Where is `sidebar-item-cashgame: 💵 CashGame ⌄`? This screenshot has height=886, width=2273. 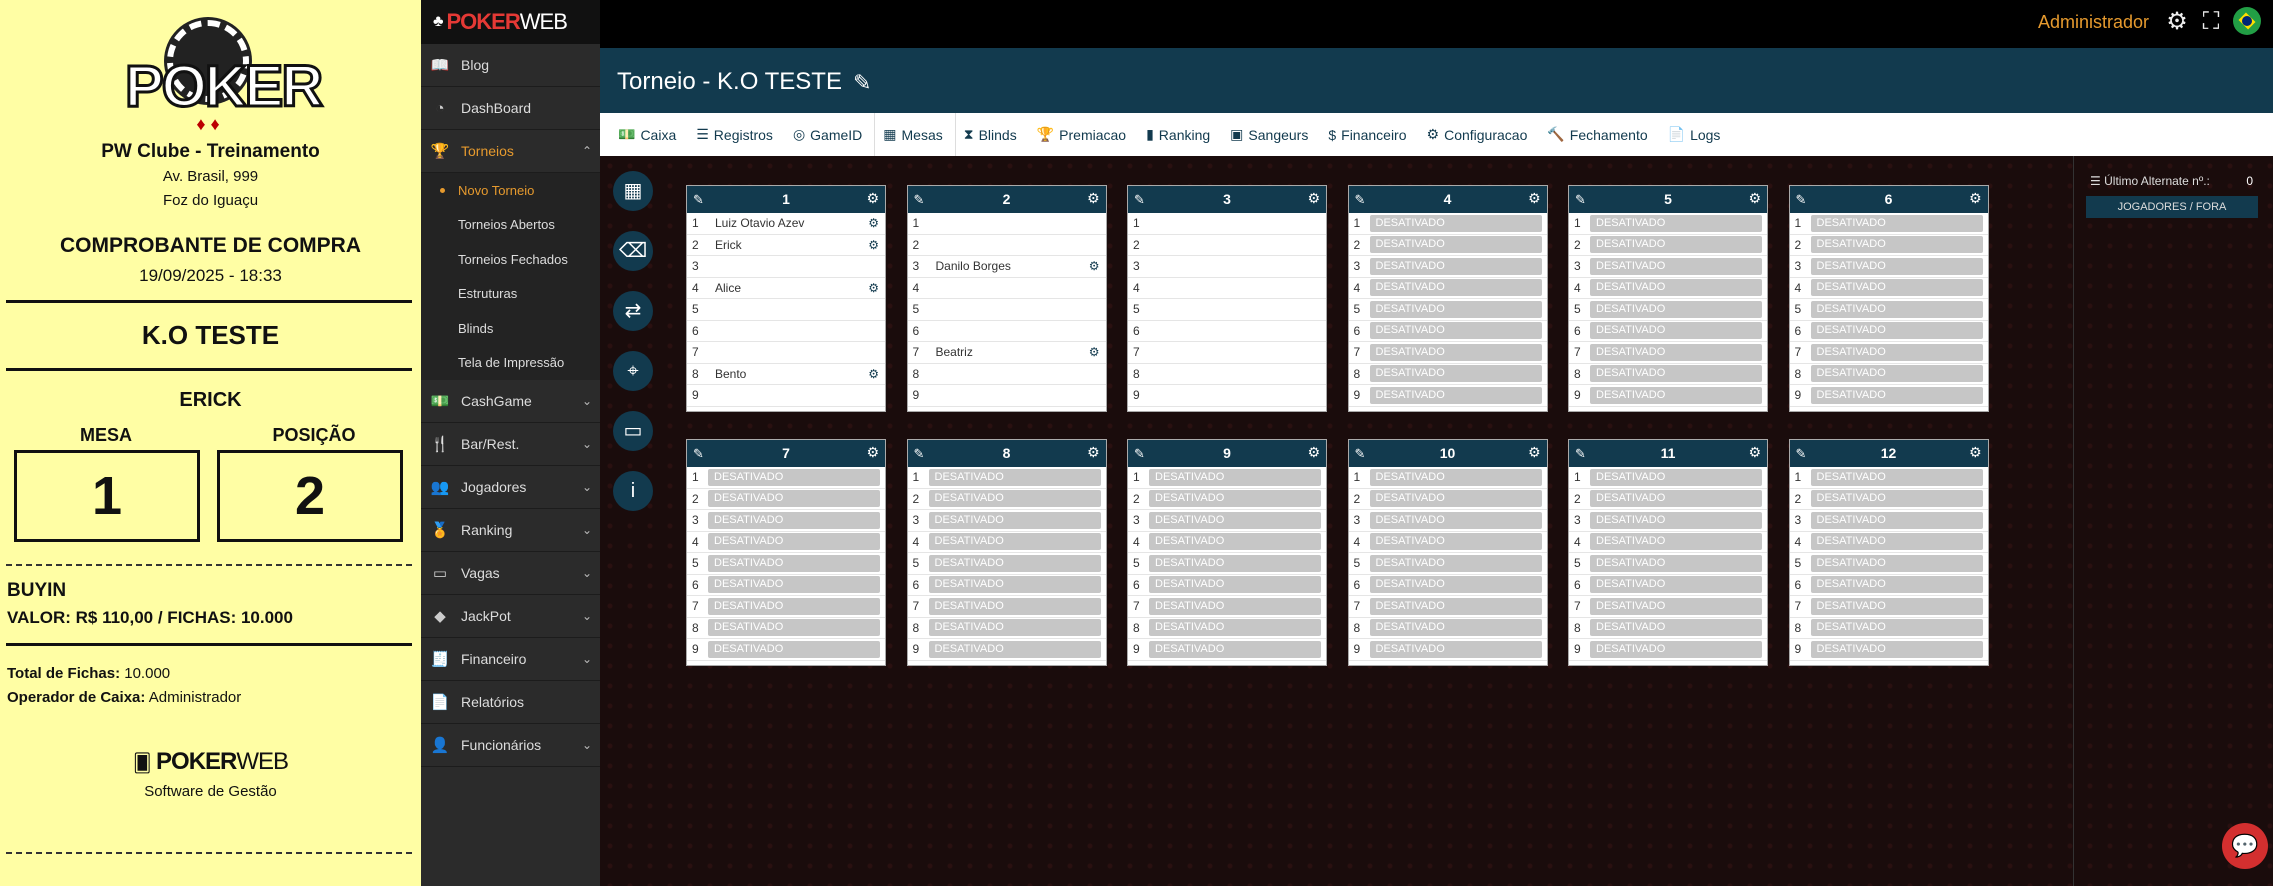 sidebar-item-cashgame: 💵 CashGame ⌄ is located at coordinates (510, 401).